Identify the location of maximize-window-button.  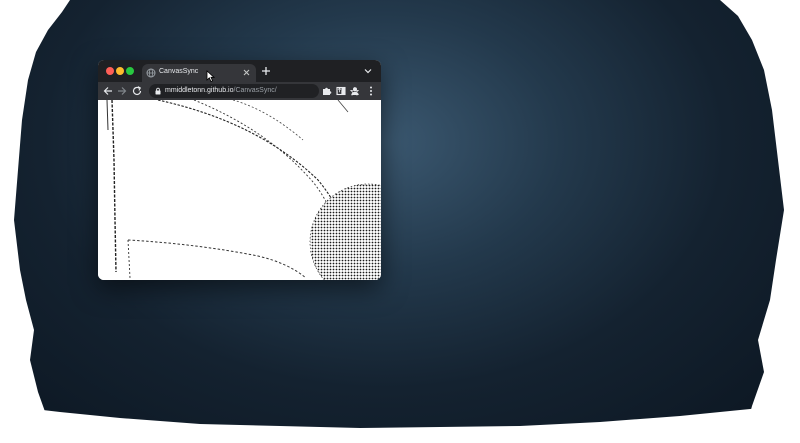
(130, 71).